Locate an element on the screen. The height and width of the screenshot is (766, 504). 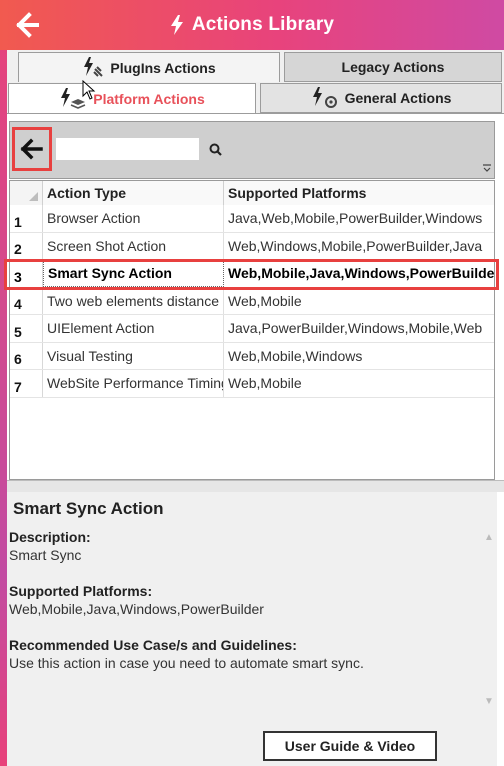
page-title: Actions Library is located at coordinates (263, 24).